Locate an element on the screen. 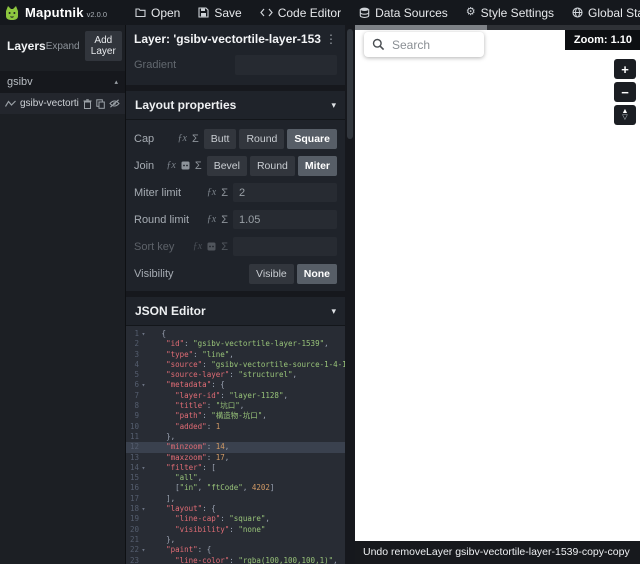 The width and height of the screenshot is (640, 564). code-line: 20 "visibility": "none" is located at coordinates (235, 530).